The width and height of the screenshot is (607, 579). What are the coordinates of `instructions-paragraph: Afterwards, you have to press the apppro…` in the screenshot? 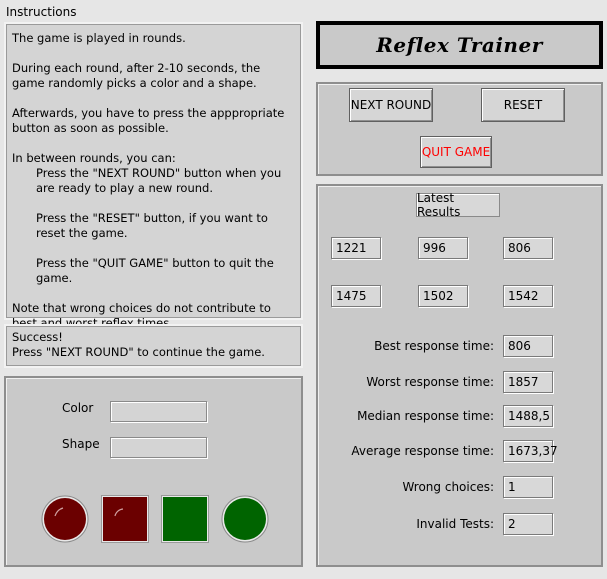 It's located at (150, 120).